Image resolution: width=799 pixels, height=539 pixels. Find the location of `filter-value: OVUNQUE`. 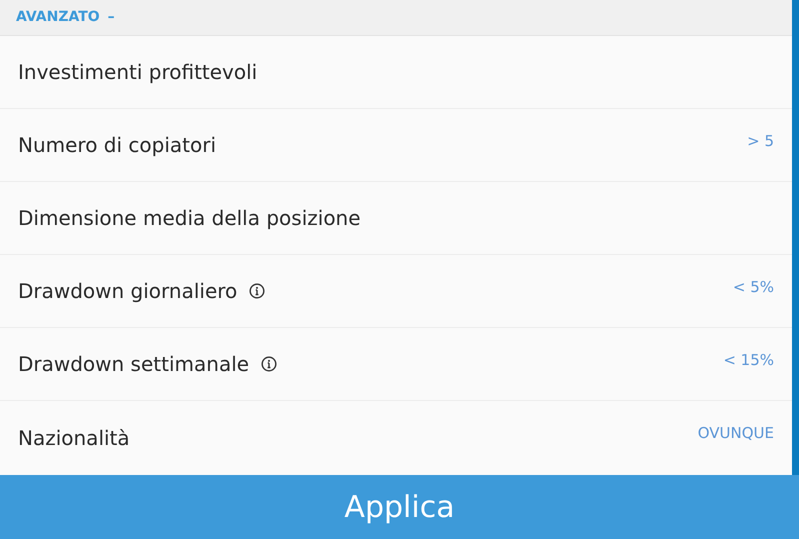

filter-value: OVUNQUE is located at coordinates (736, 433).